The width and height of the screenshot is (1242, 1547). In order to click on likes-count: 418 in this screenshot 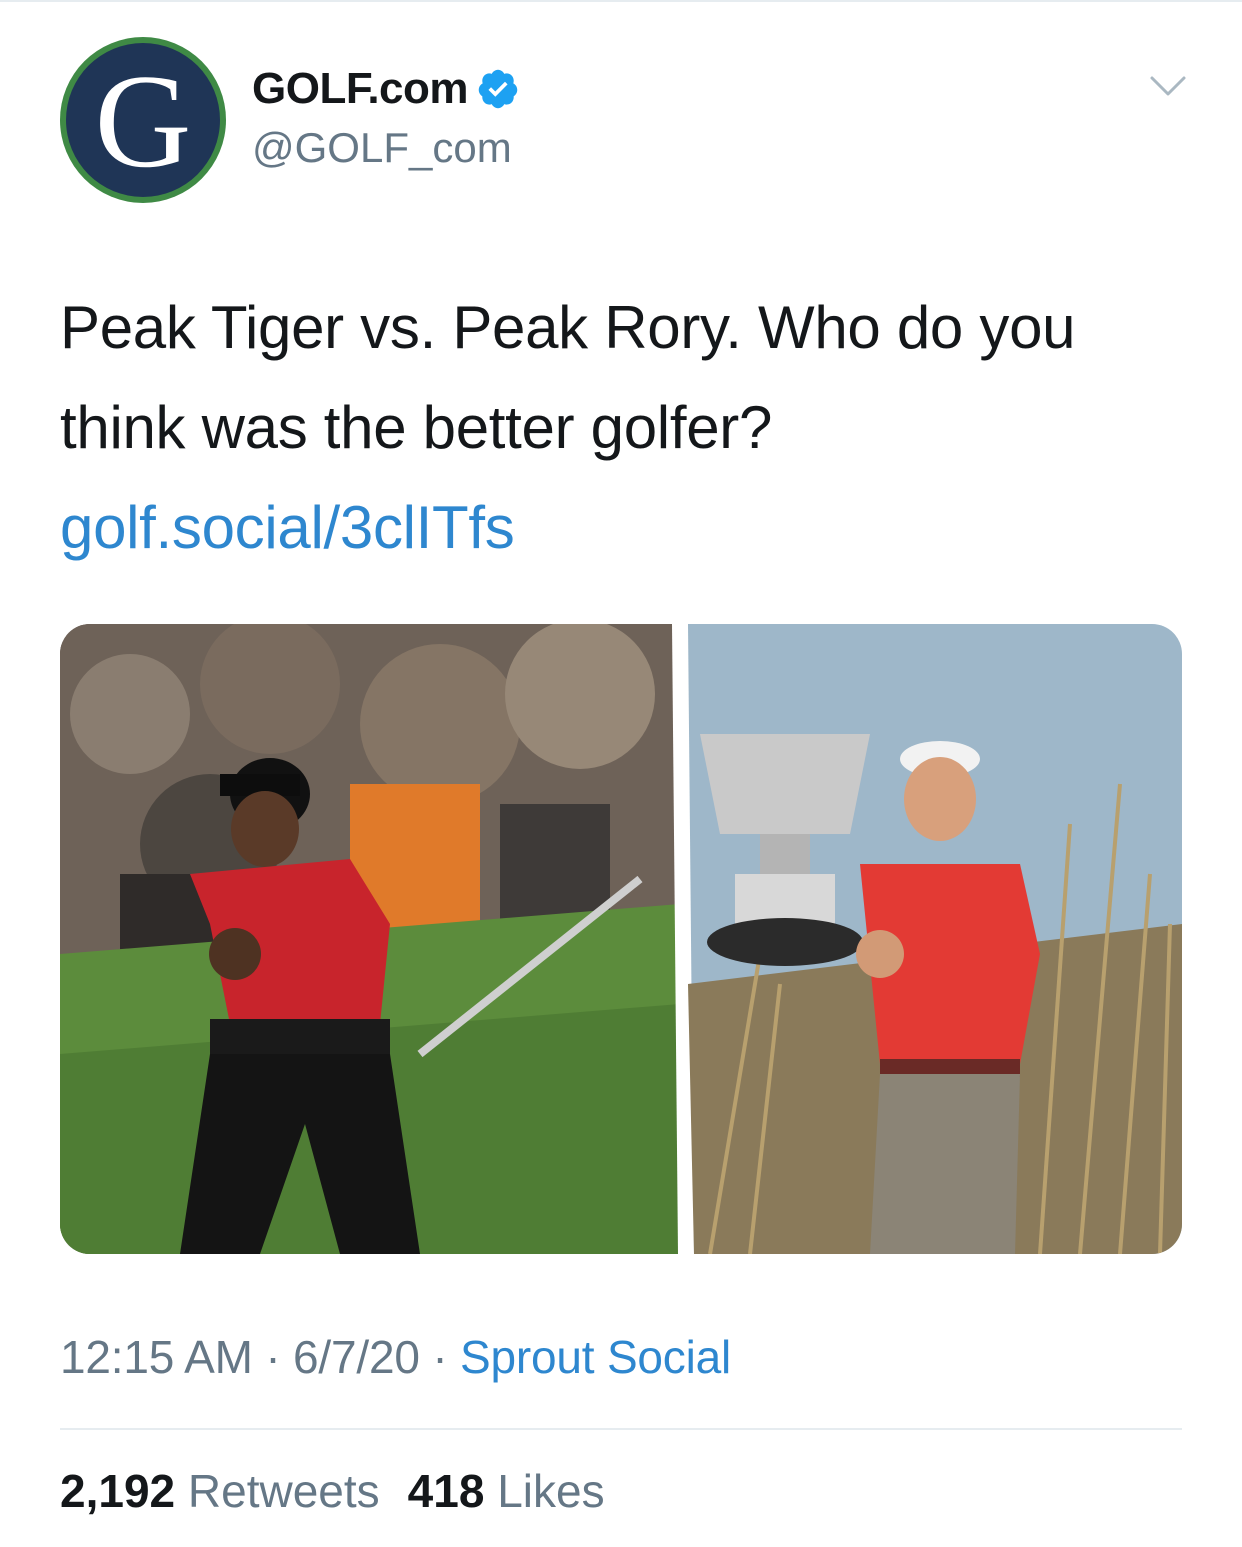, I will do `click(446, 1491)`.